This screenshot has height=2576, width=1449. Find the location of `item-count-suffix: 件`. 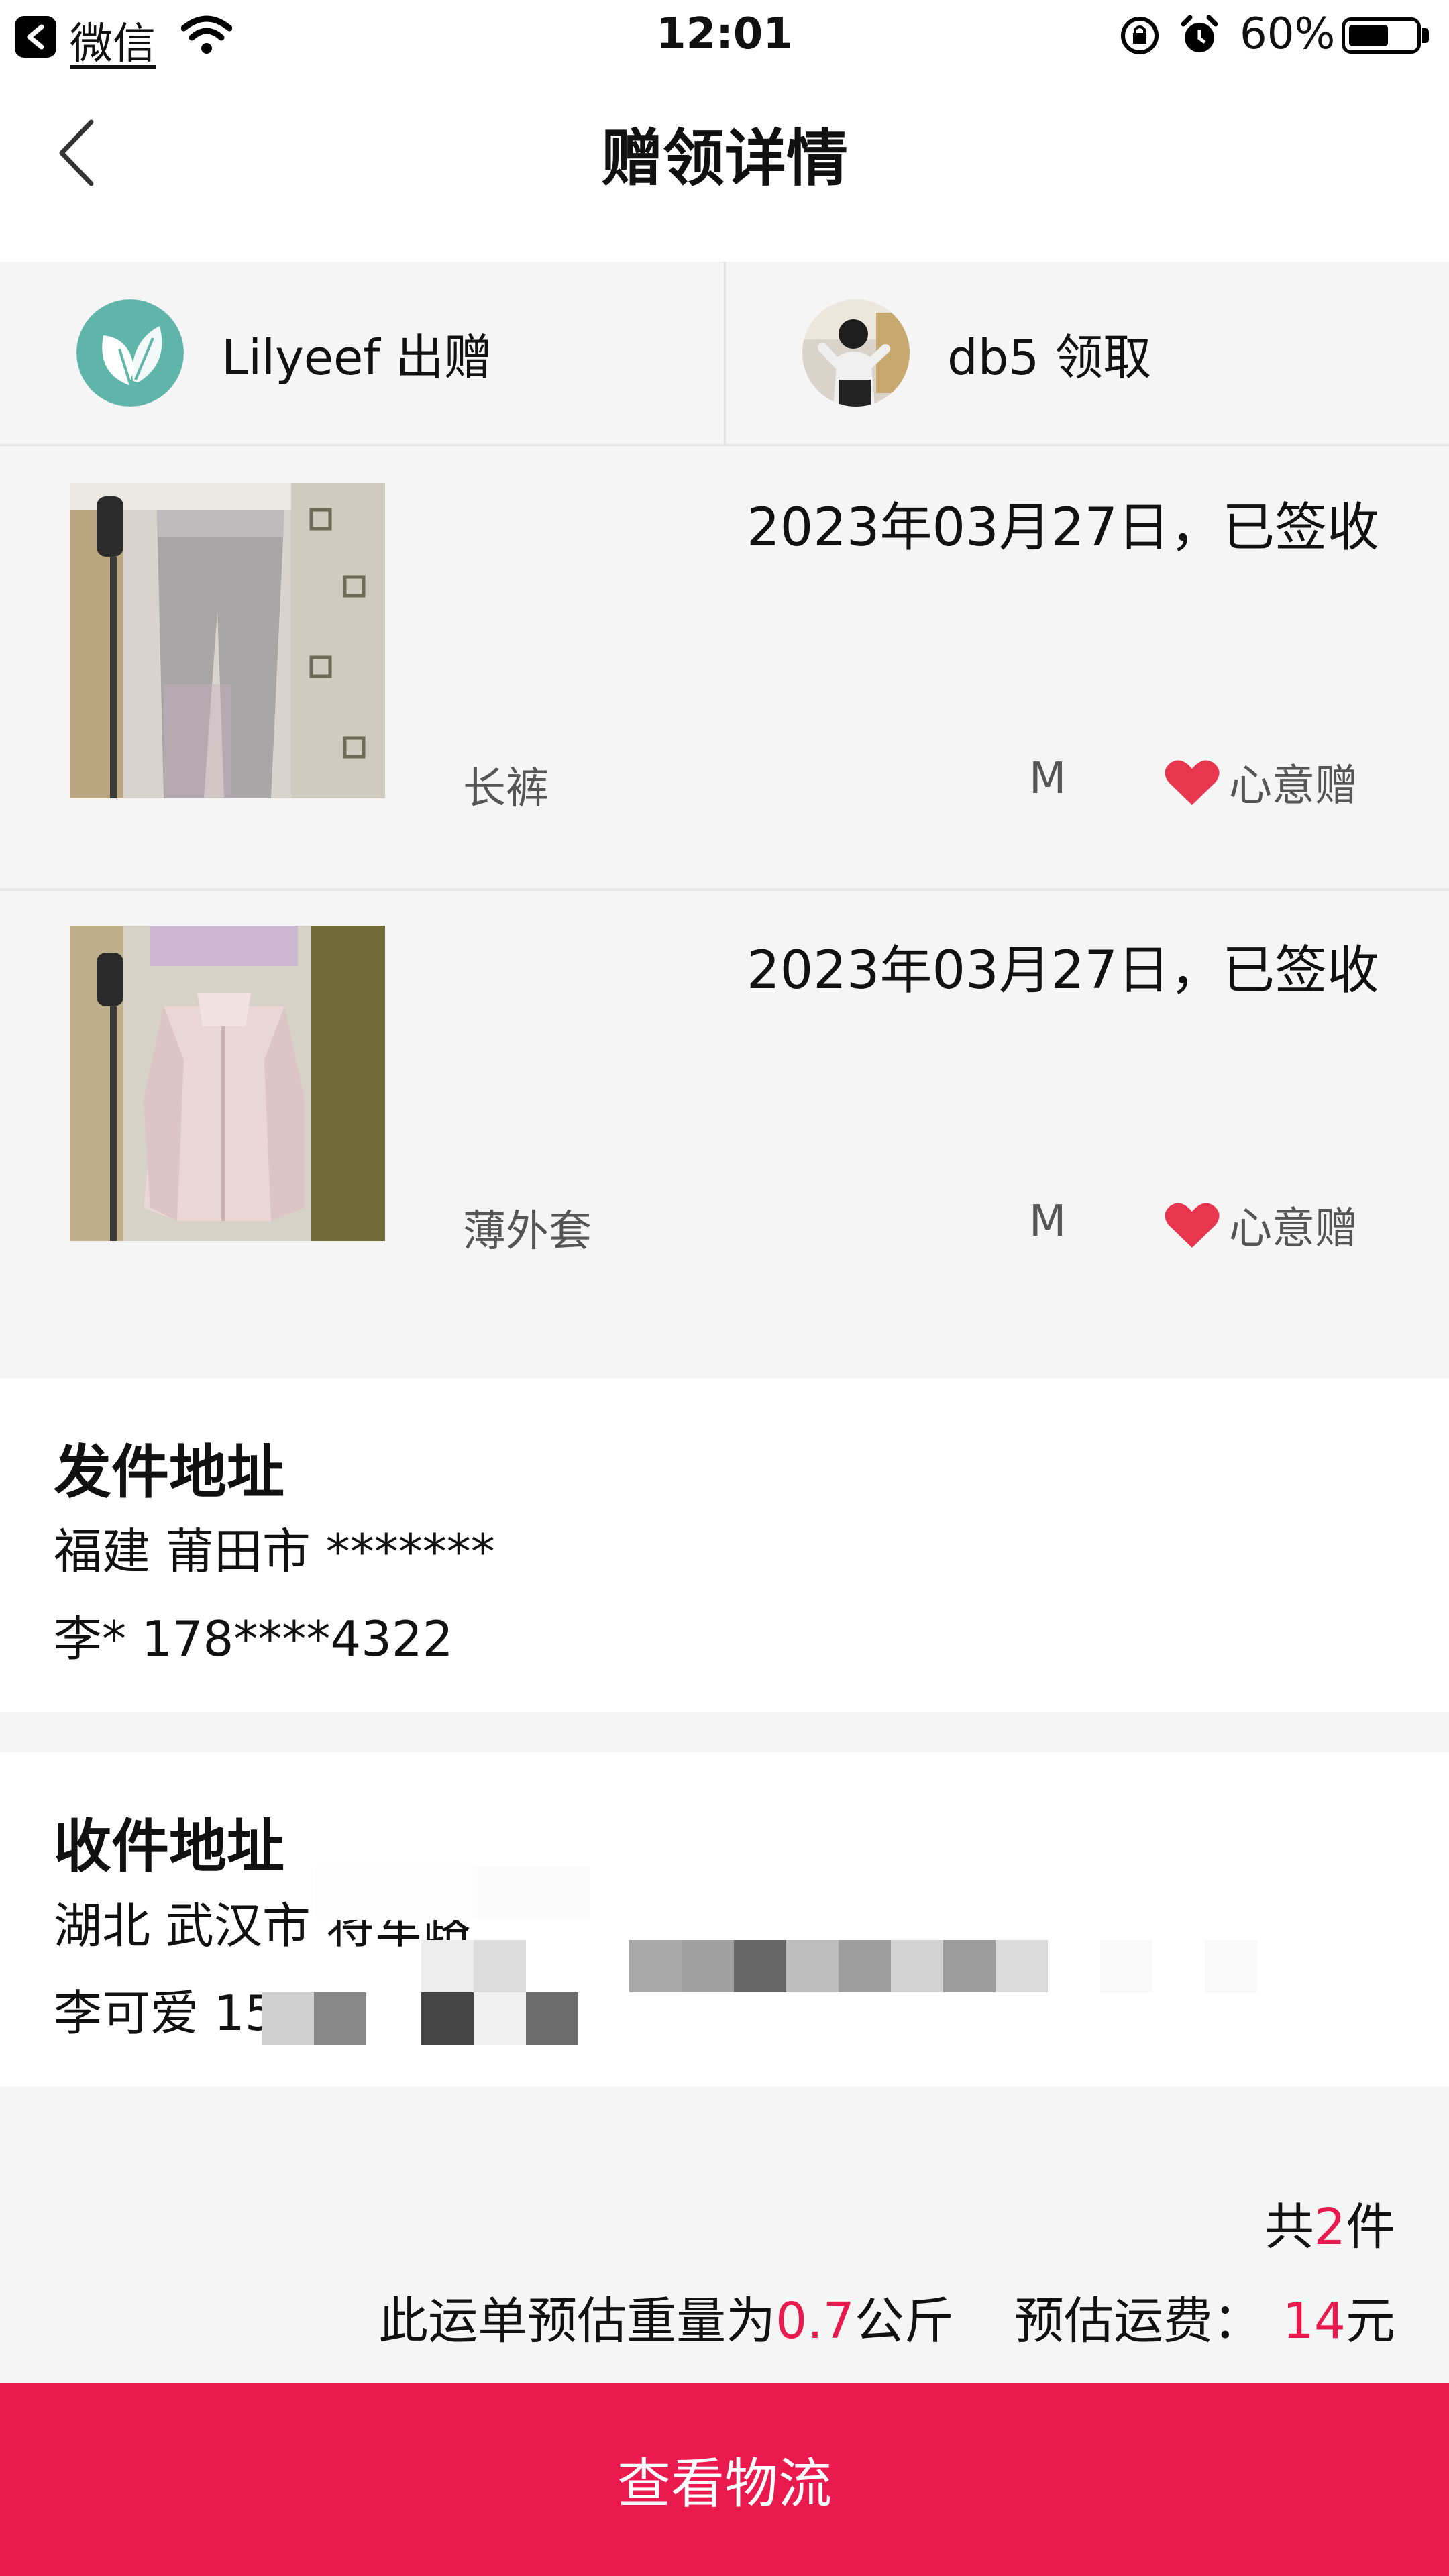

item-count-suffix: 件 is located at coordinates (1370, 2227).